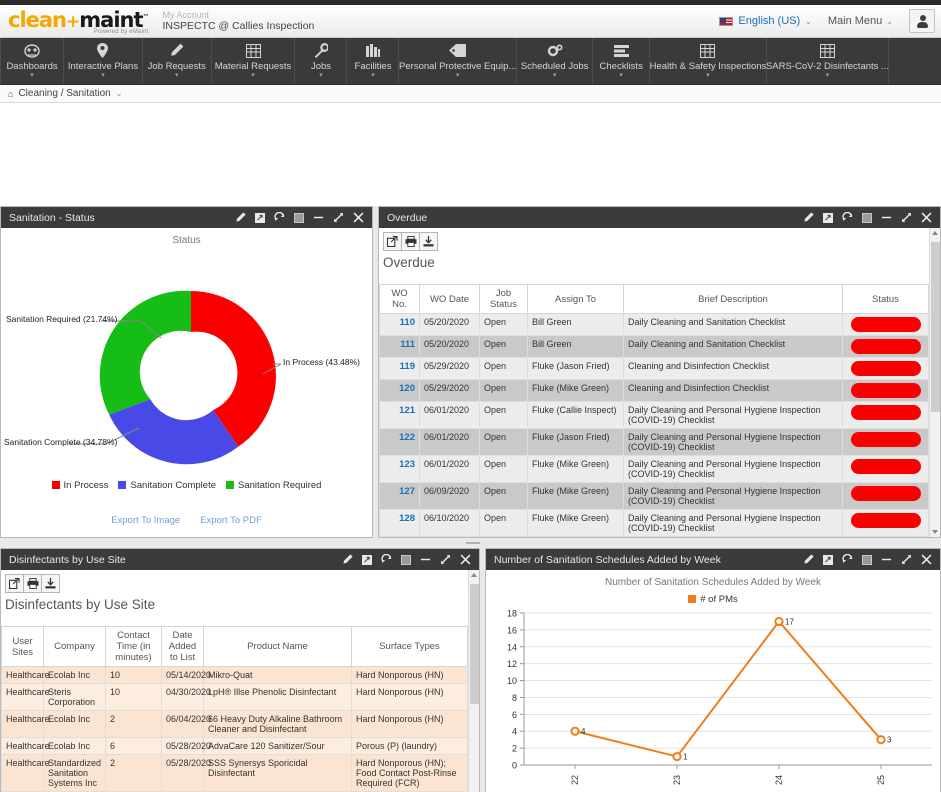 This screenshot has width=941, height=792. What do you see at coordinates (373, 61) in the screenshot?
I see `nav-item-facilities: Facilities ▾` at bounding box center [373, 61].